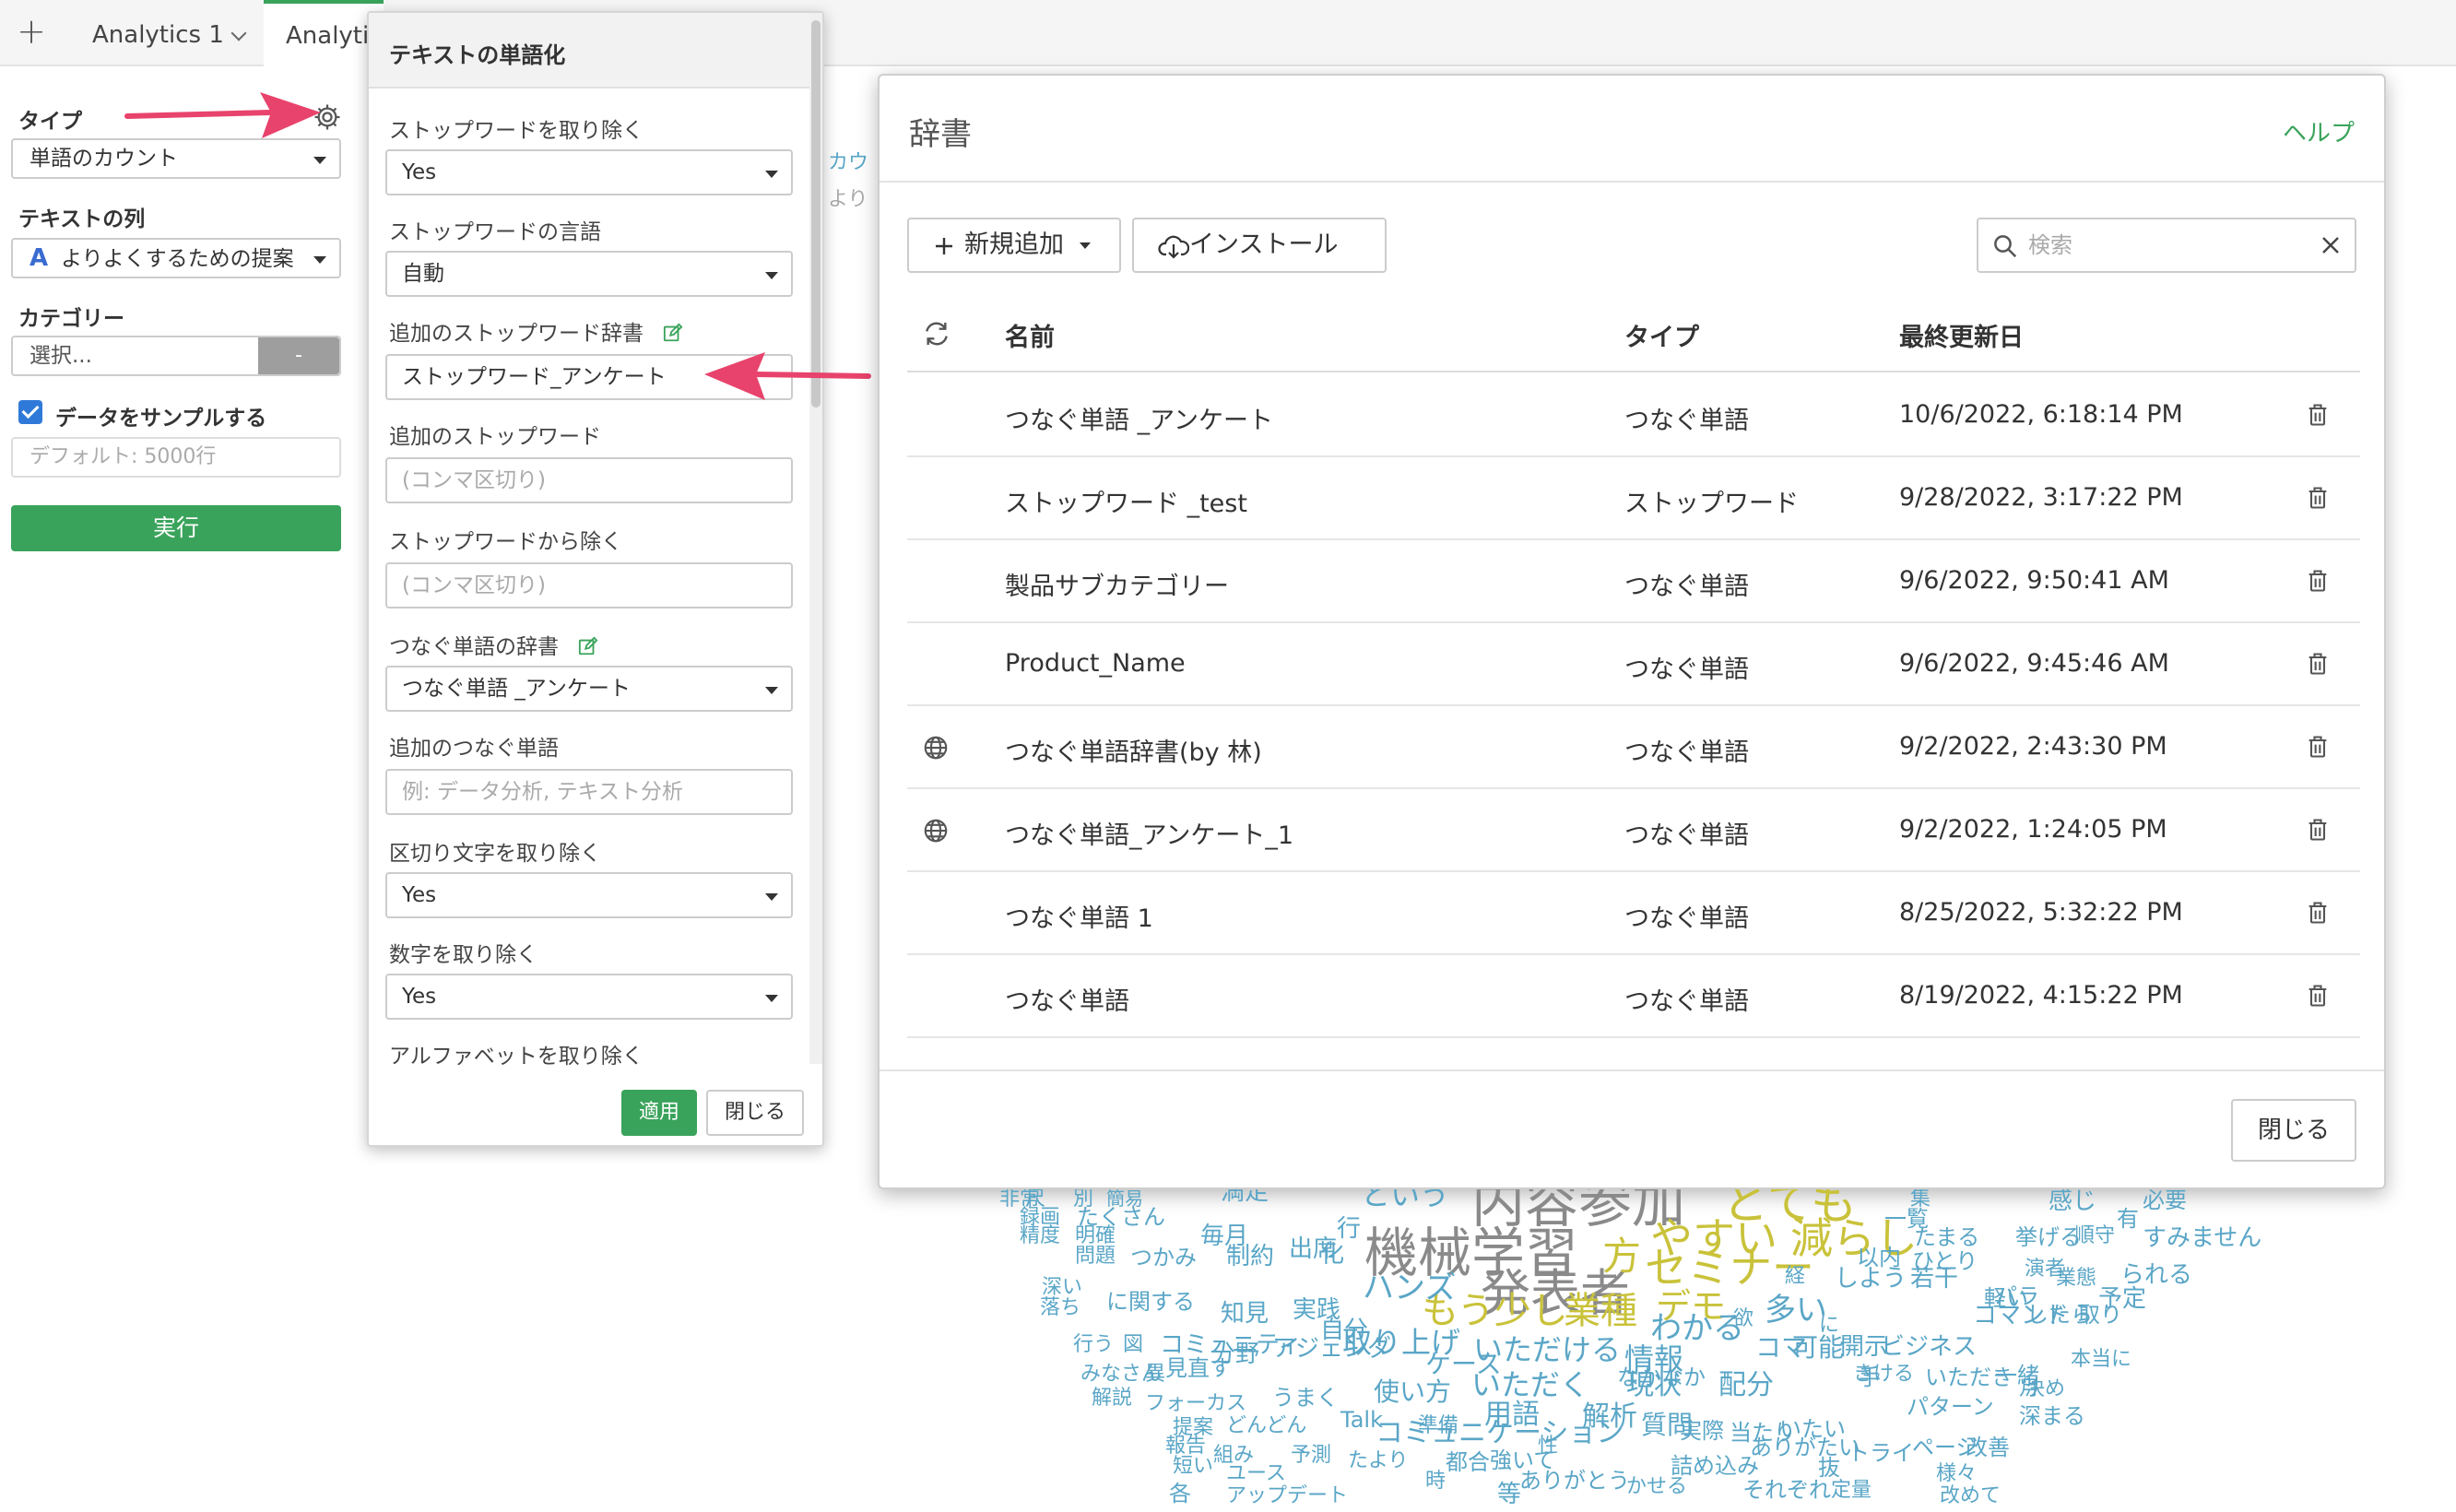 The image size is (2456, 1512). I want to click on word-cloud-word: ケース, so click(1463, 1364).